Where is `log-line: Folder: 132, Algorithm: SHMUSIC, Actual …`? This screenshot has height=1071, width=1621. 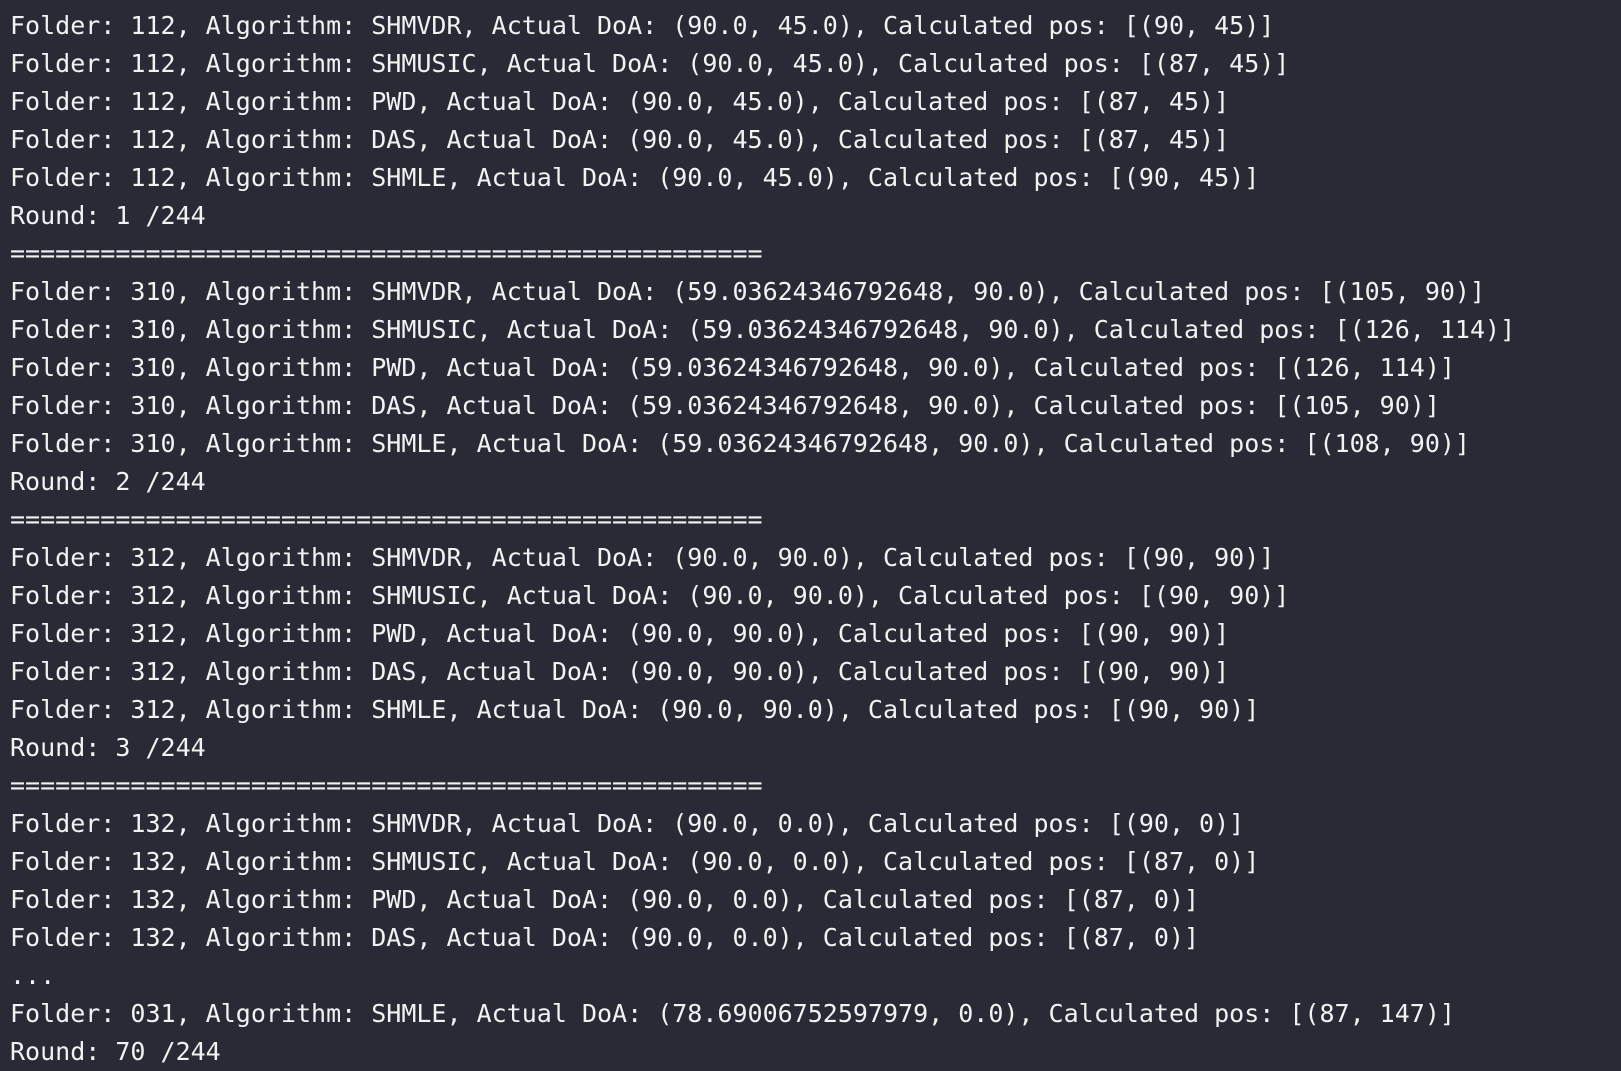
log-line: Folder: 132, Algorithm: SHMUSIC, Actual … is located at coordinates (635, 861).